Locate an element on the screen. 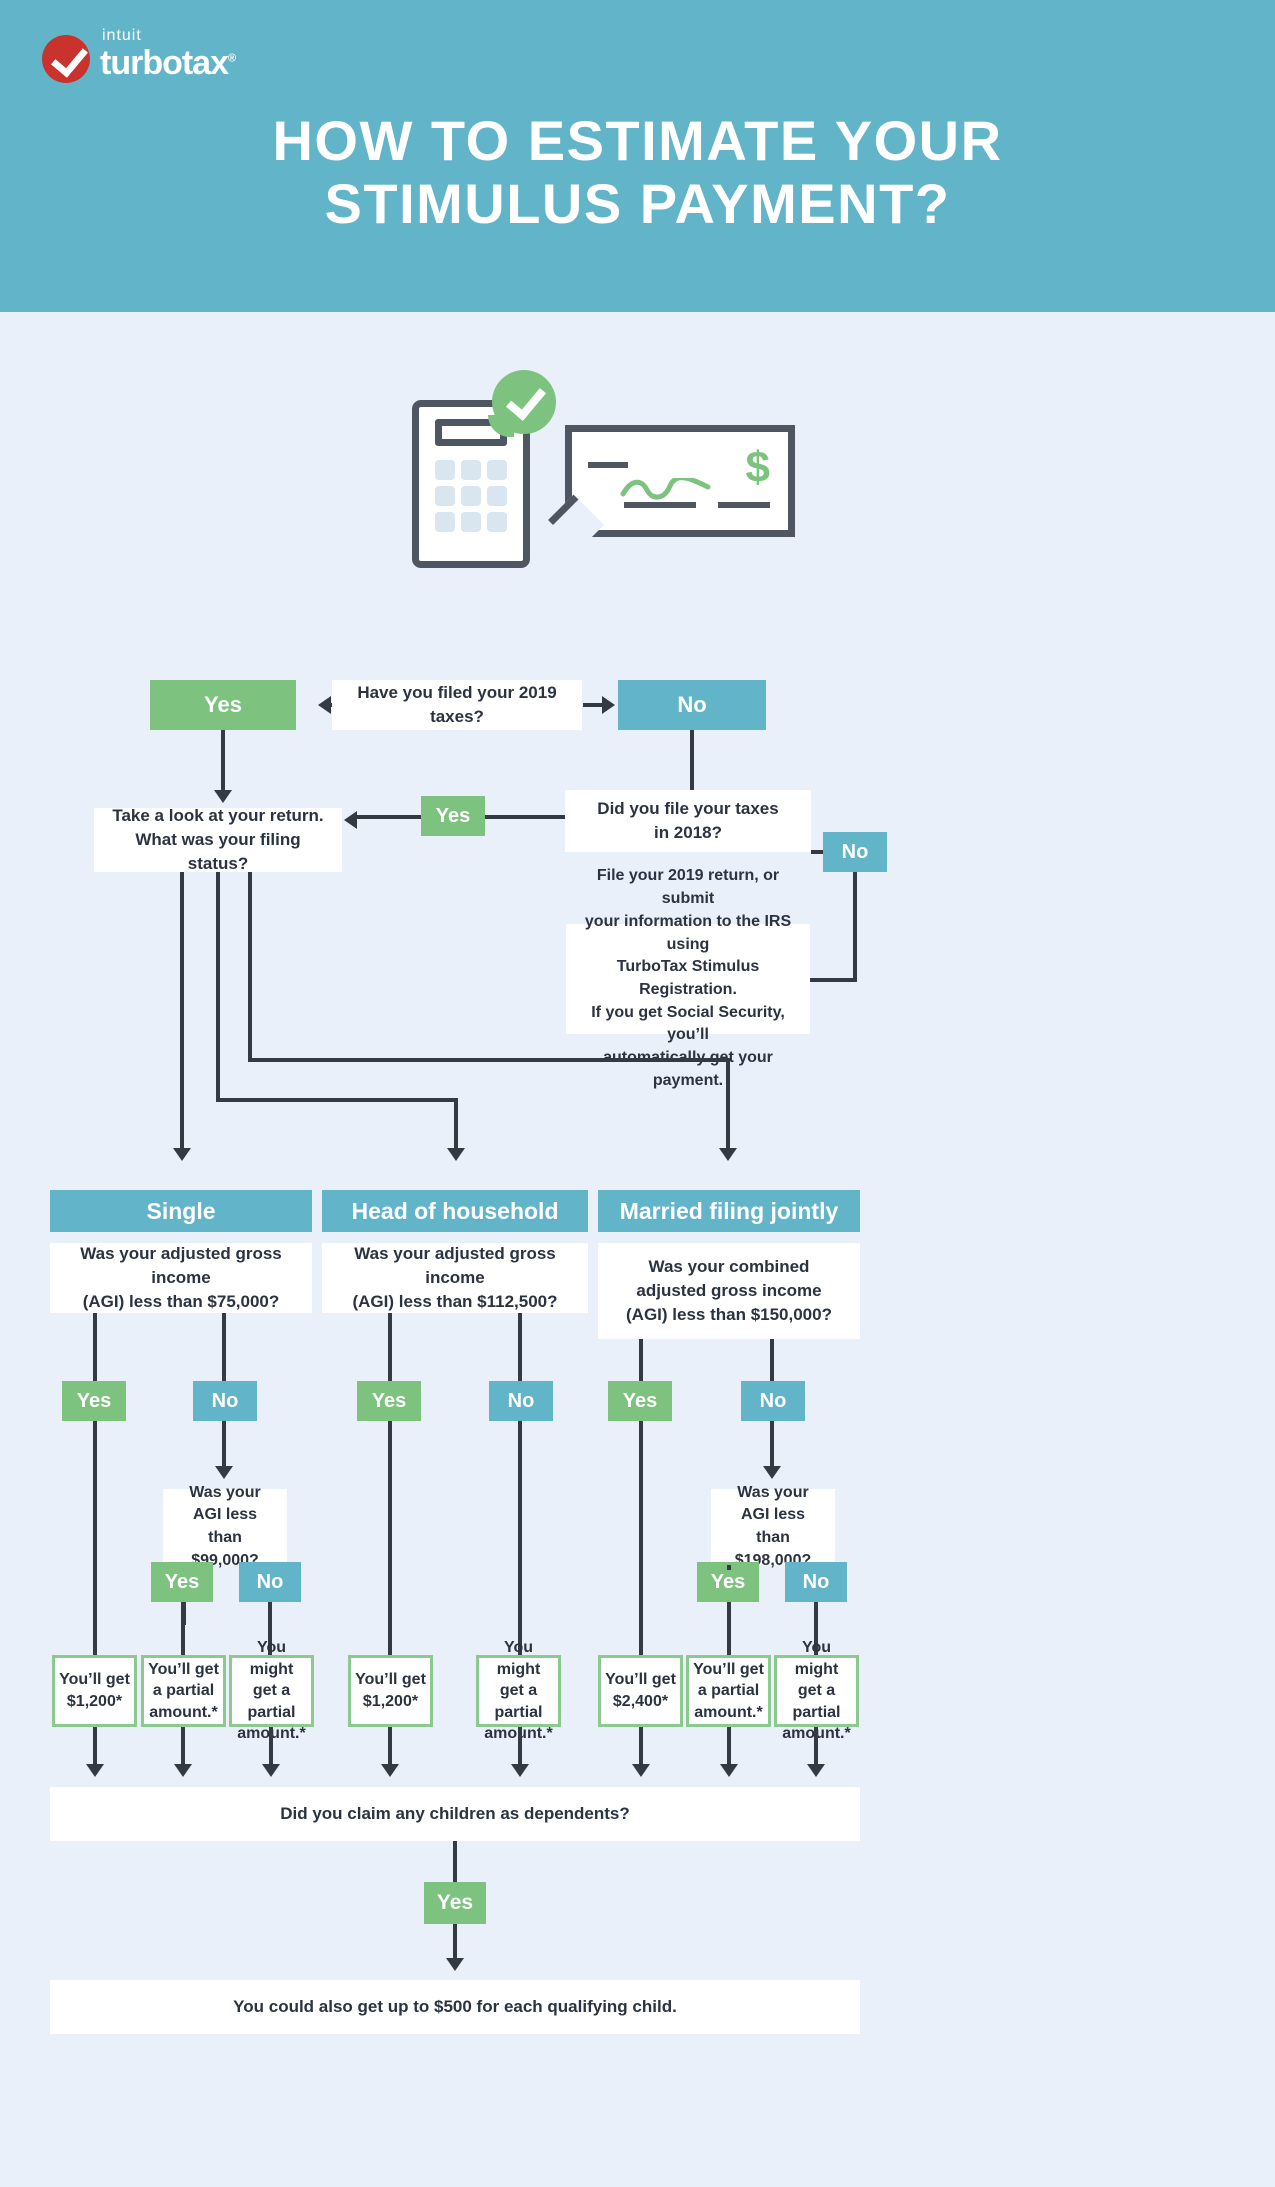 The width and height of the screenshot is (1275, 2187). connector-children-yes-down is located at coordinates (455, 1943).